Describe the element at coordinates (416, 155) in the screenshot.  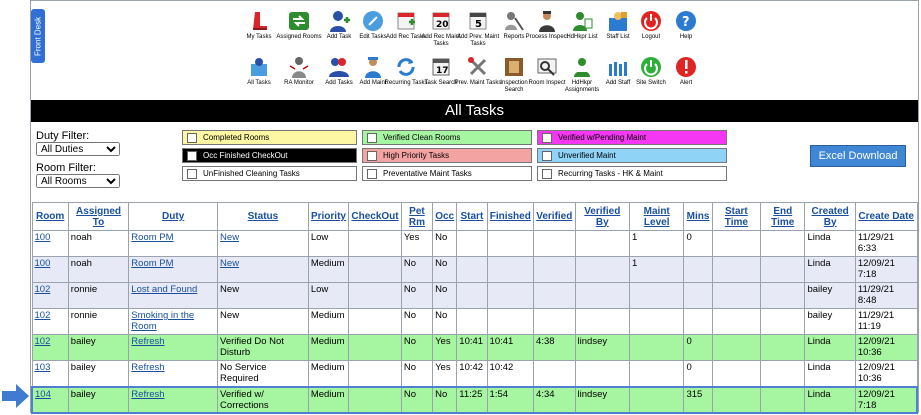
I see `legend-label: High Priority Tasks` at that location.